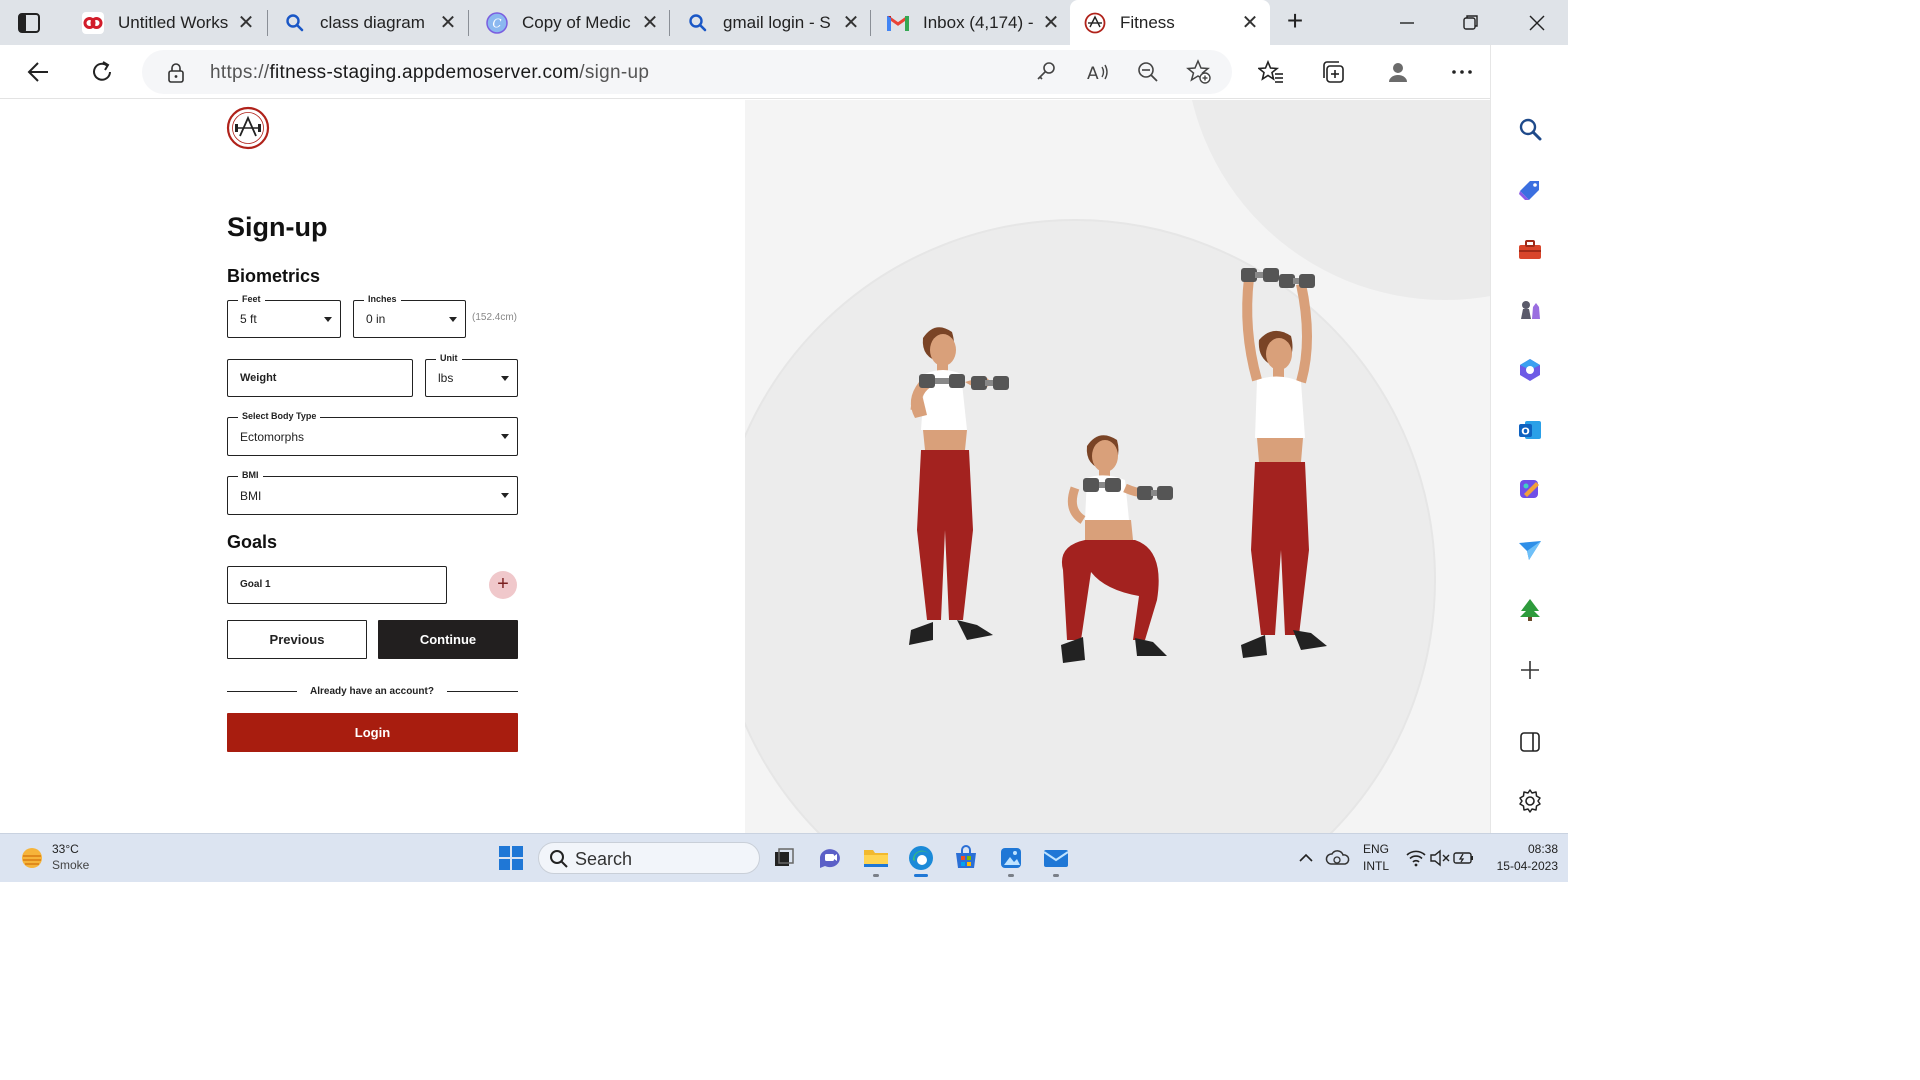 Image resolution: width=1920 pixels, height=1080 pixels. Describe the element at coordinates (93, 22) in the screenshot. I see `infinity-logo-icon` at that location.